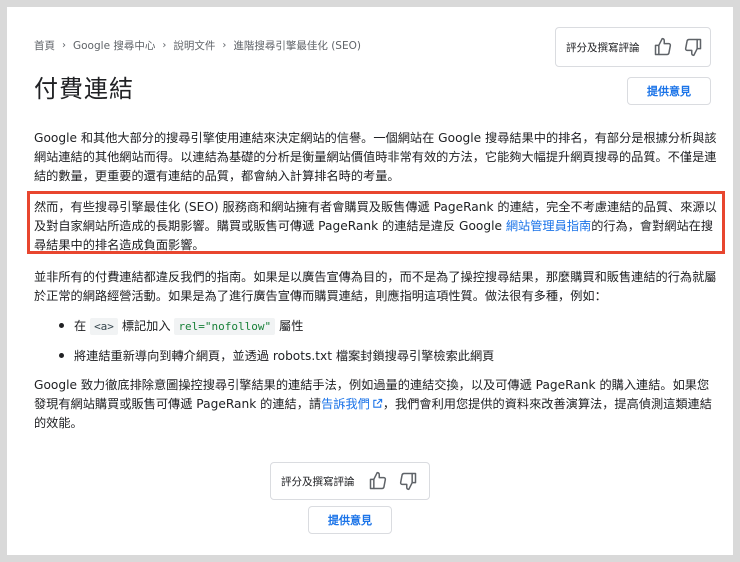  I want to click on rating-widget-top: 評分及撰寫評論, so click(633, 47).